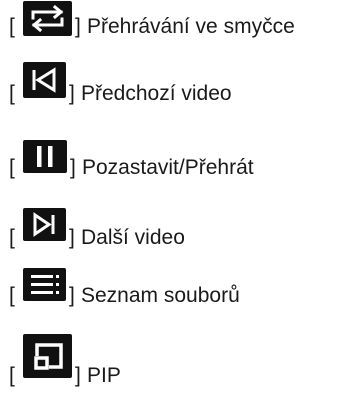 The image size is (342, 410). I want to click on legend-item-label: Předchozí video, so click(156, 93).